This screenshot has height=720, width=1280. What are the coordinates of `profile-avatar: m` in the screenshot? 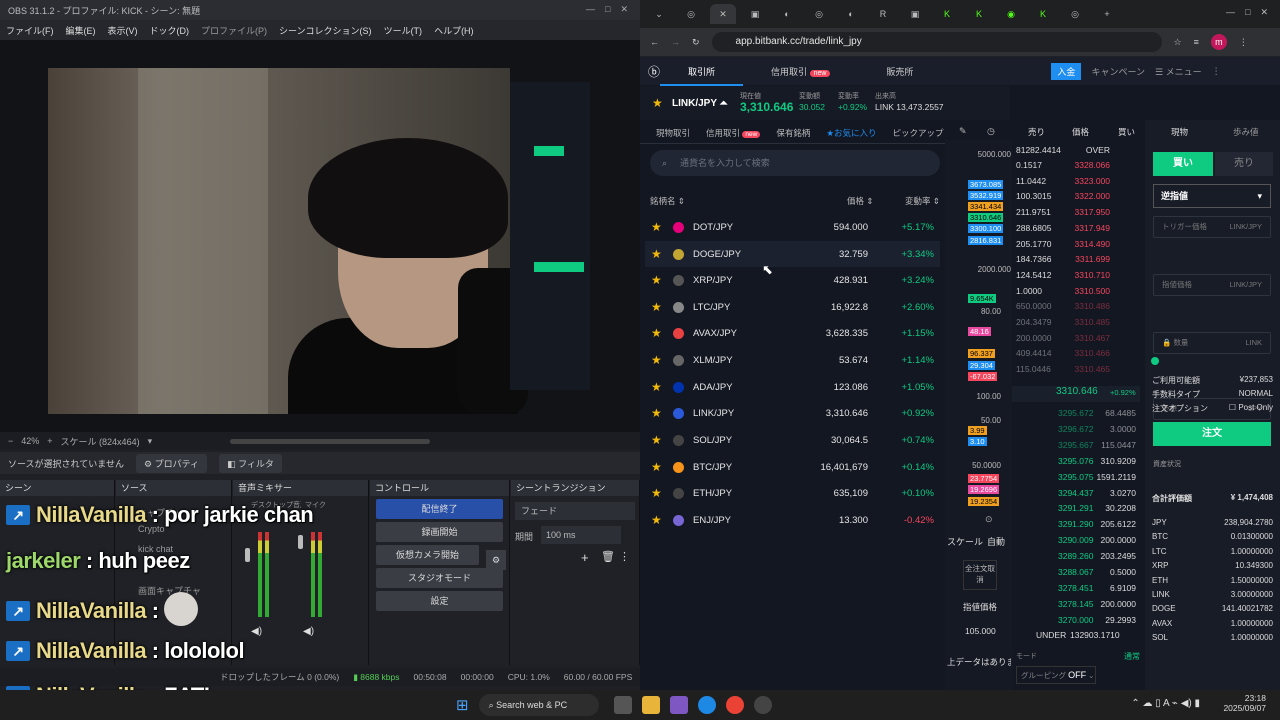 It's located at (1218, 42).